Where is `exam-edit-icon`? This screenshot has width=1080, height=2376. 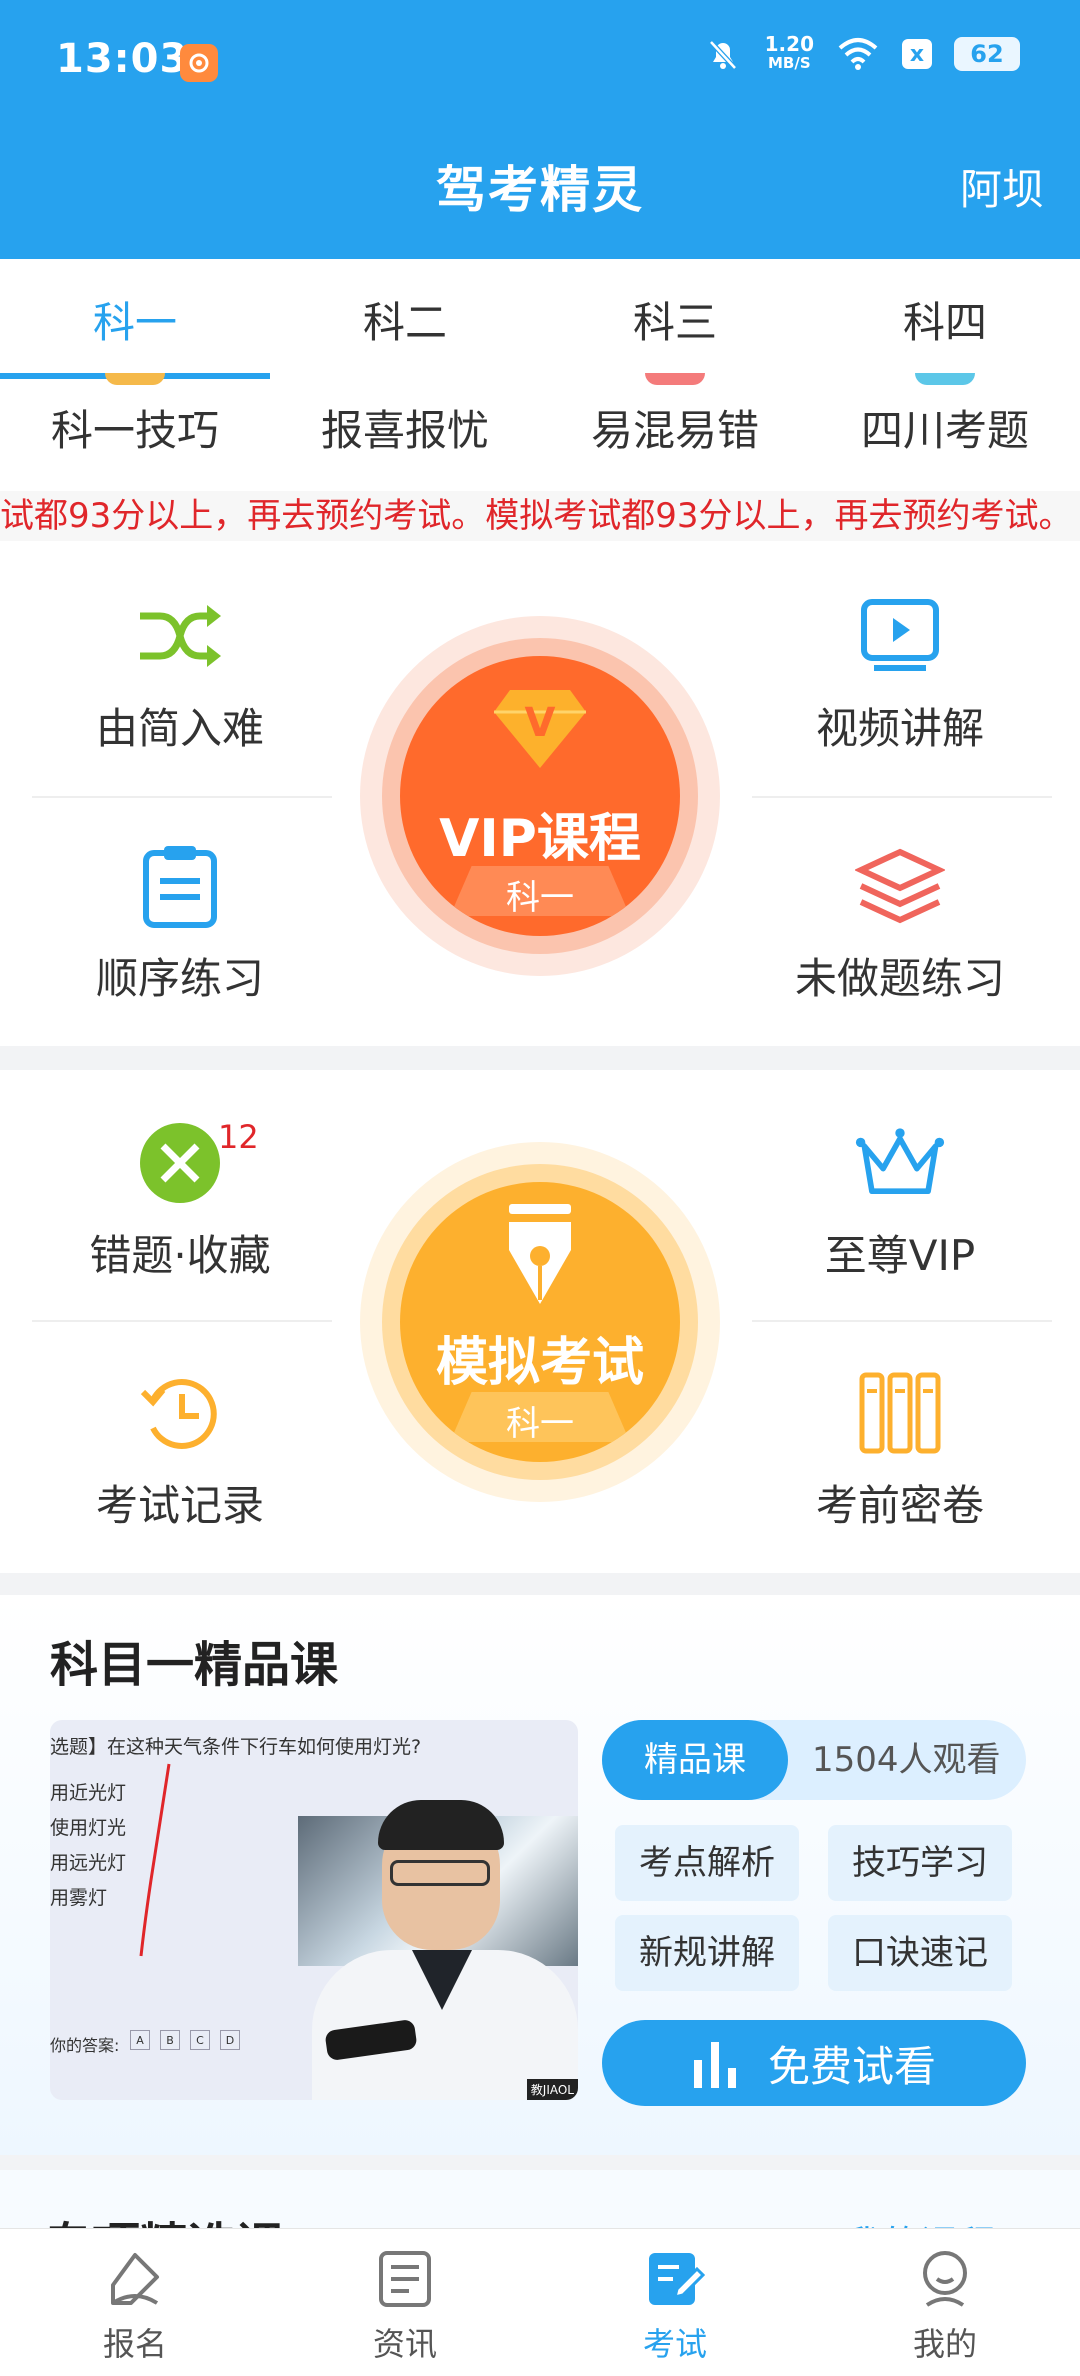 exam-edit-icon is located at coordinates (675, 2279).